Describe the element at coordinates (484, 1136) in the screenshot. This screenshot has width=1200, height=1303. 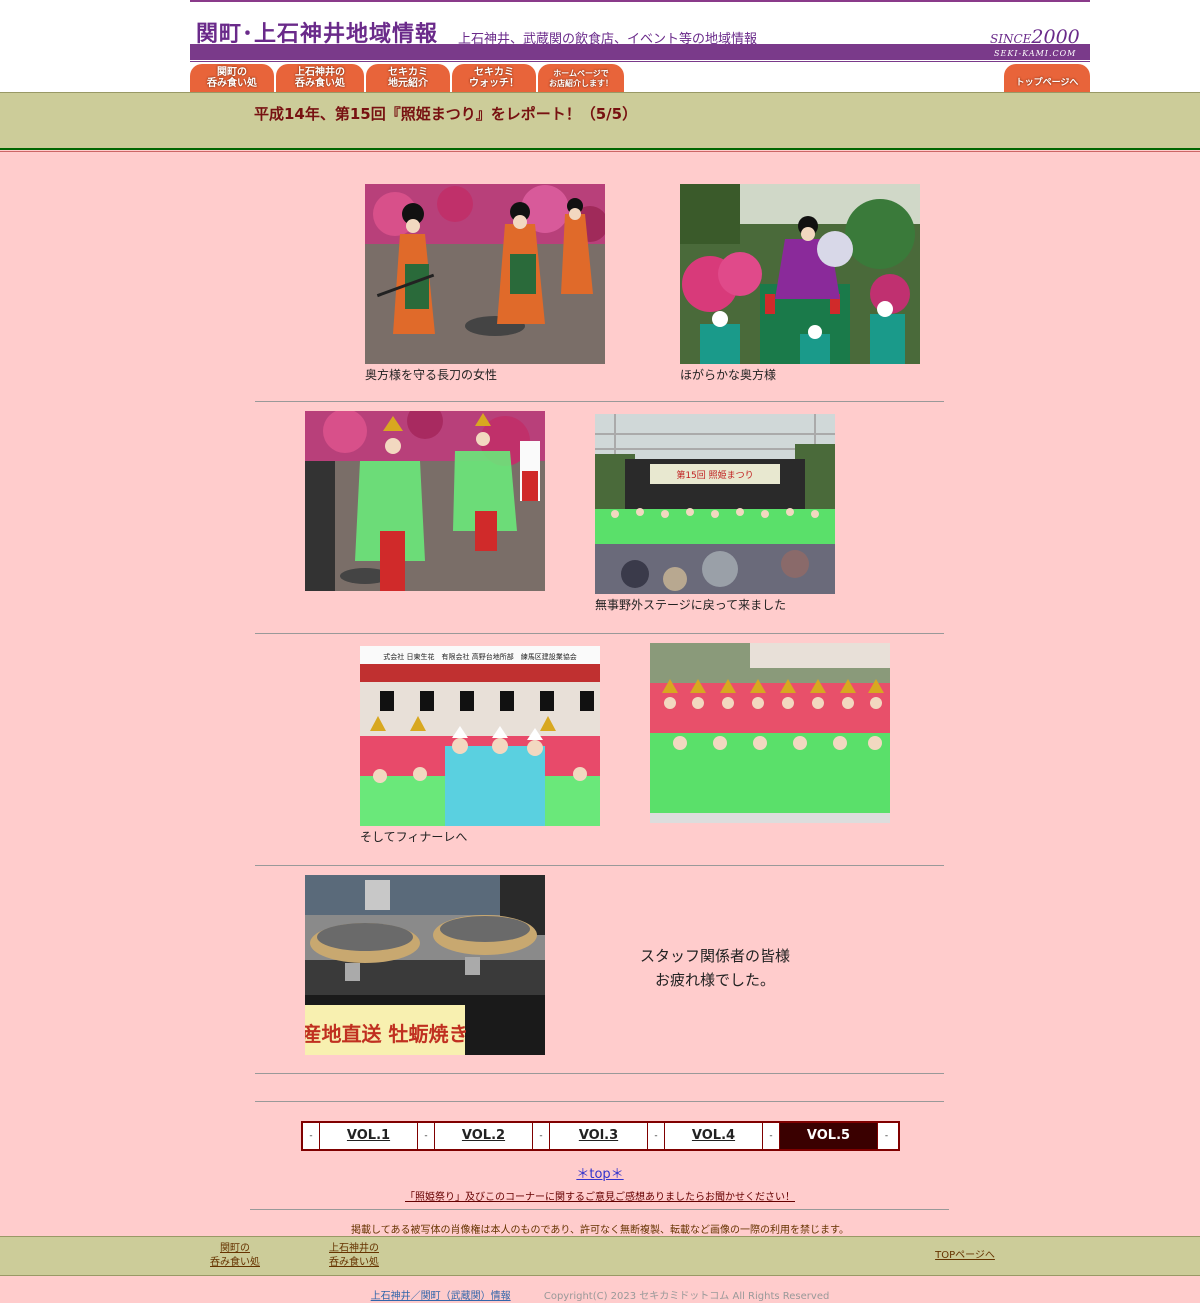
I see `vol-link-2: VOL.2` at that location.